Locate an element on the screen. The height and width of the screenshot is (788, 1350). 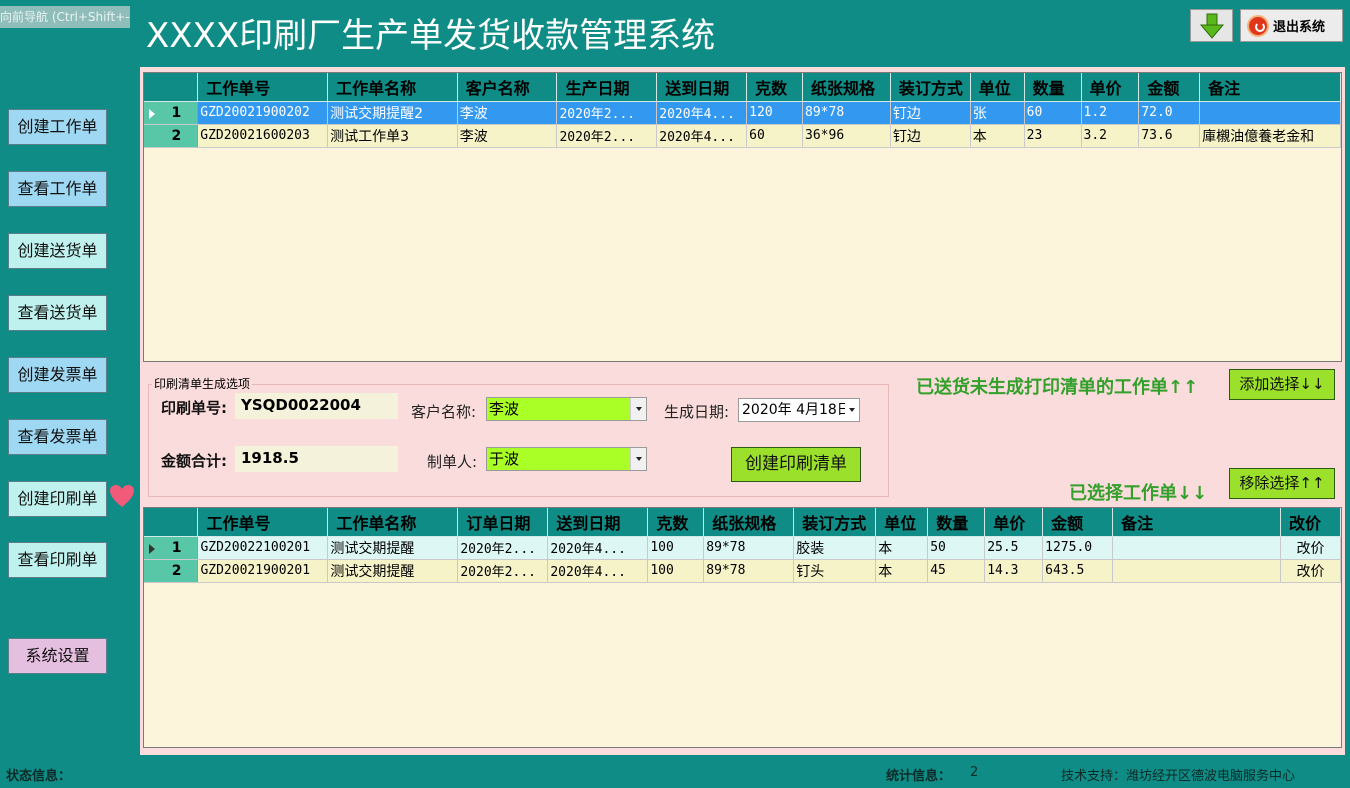
cell: 测试工作单3 is located at coordinates (392, 136).